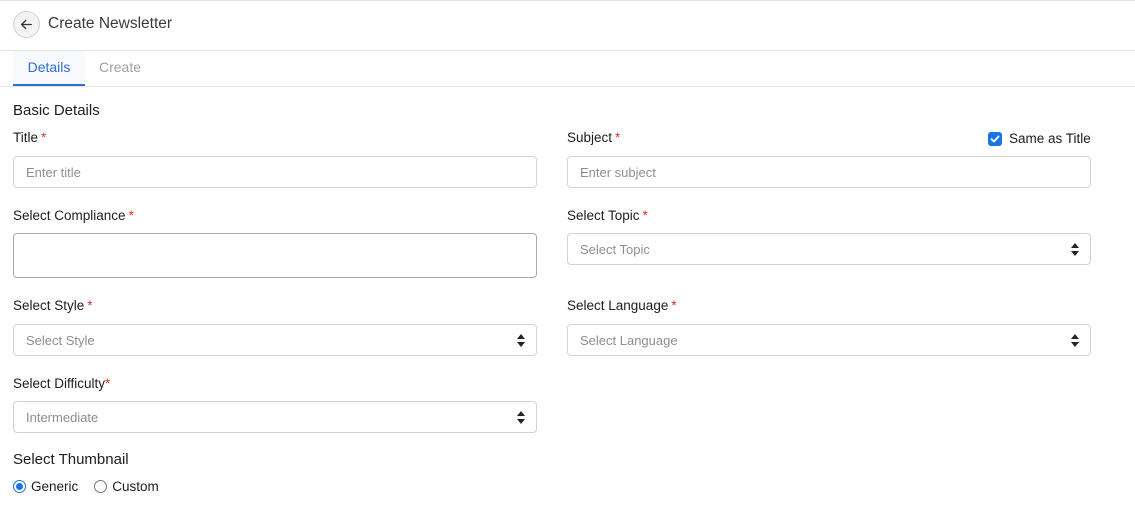  I want to click on subject-label: Subject *, so click(593, 137).